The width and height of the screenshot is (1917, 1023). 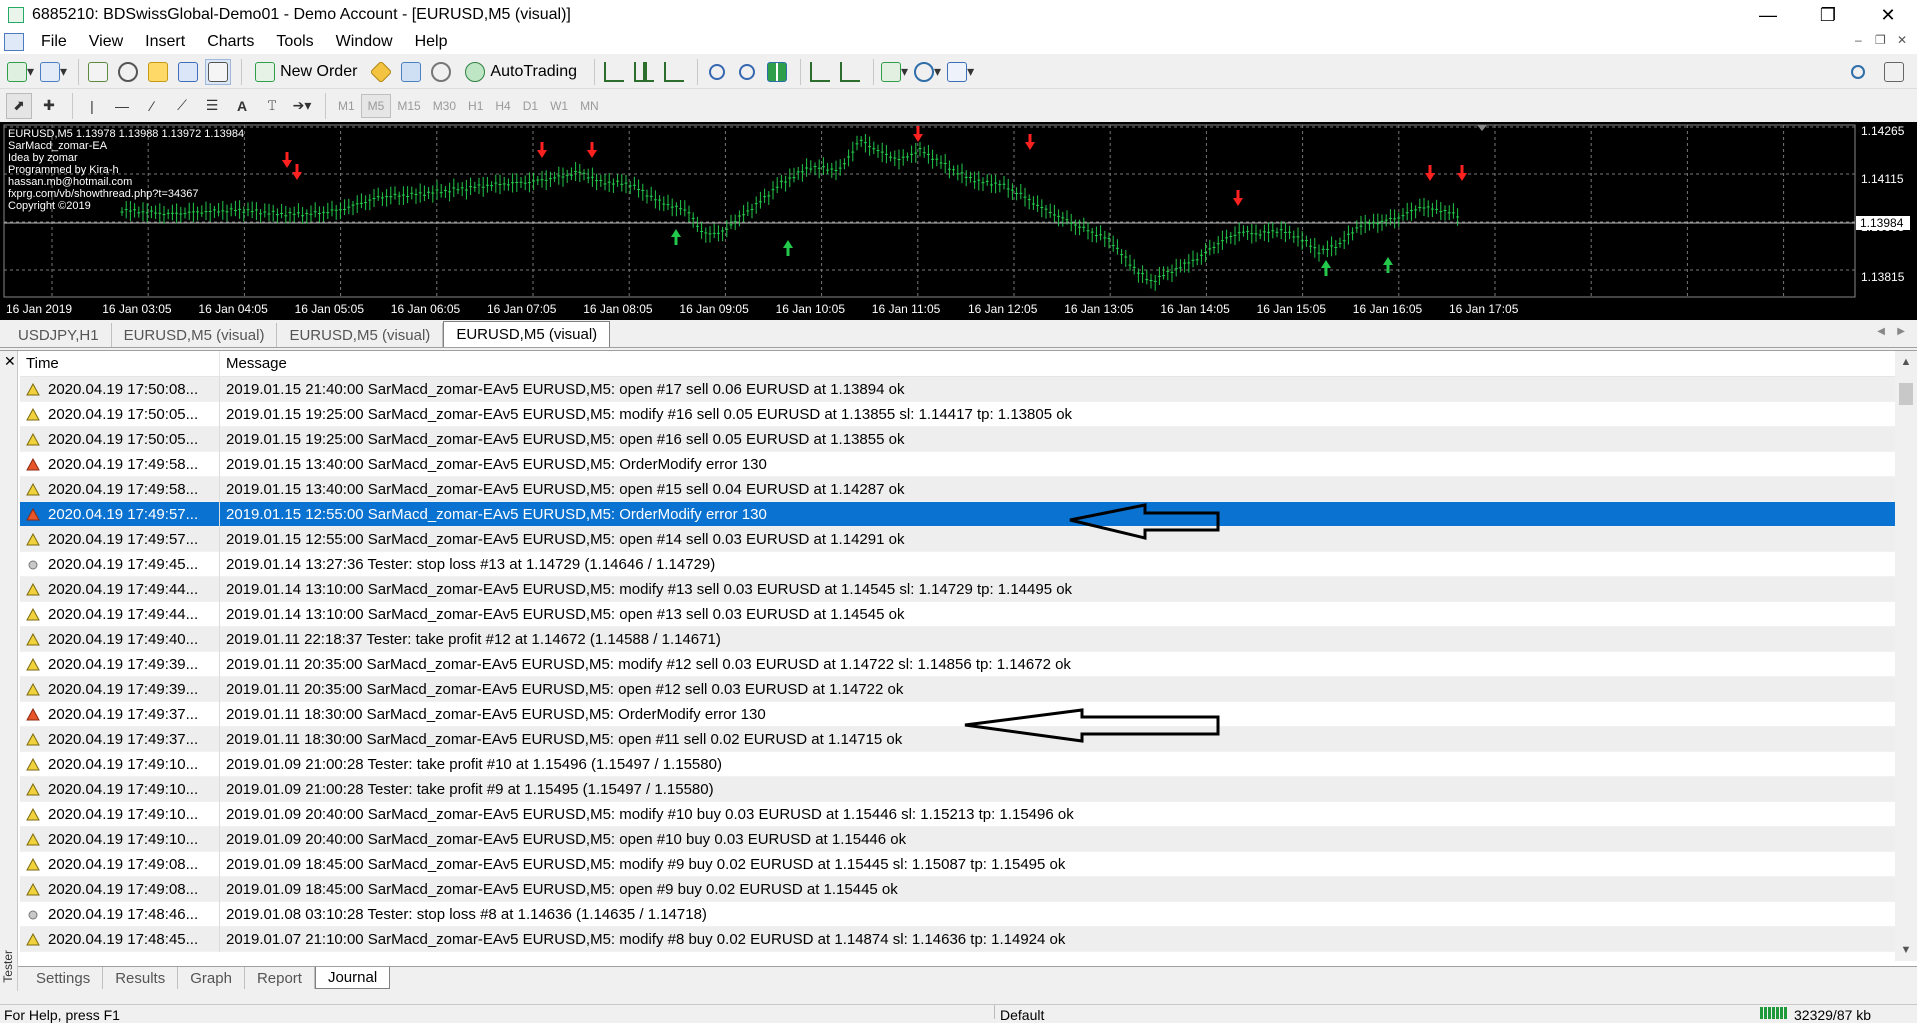 What do you see at coordinates (19, 105) in the screenshot?
I see `cursor-button: ⬈` at bounding box center [19, 105].